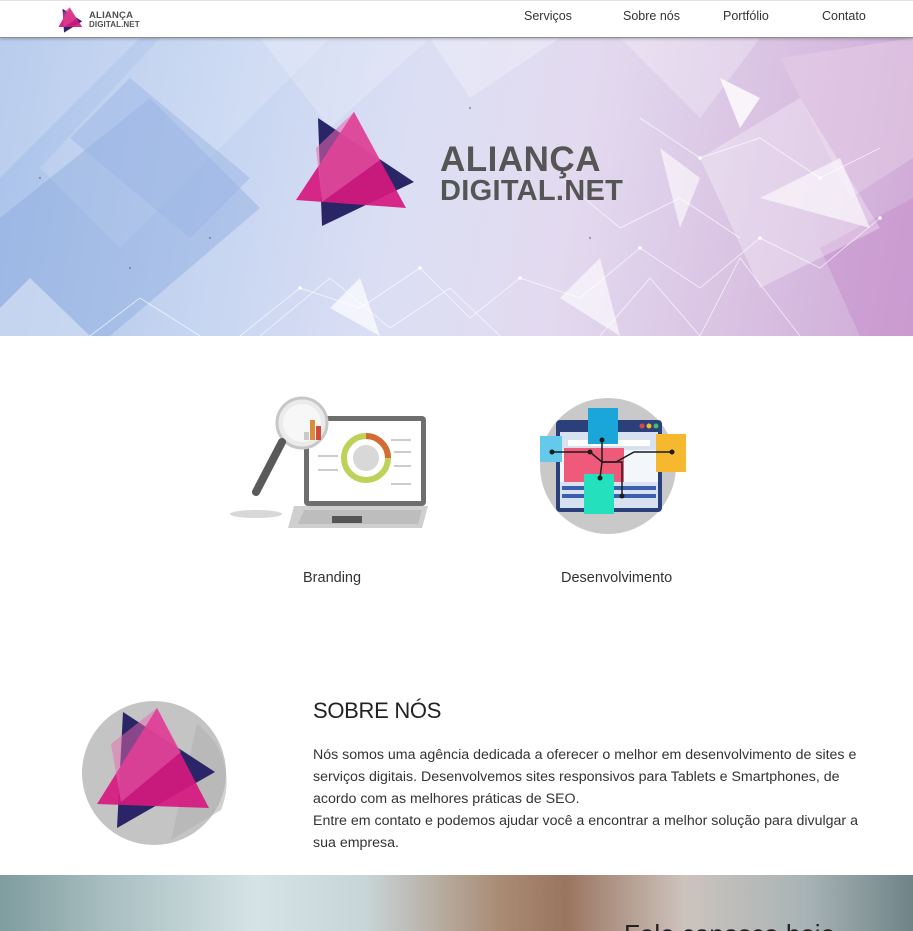  I want to click on service-branding-label: Branding, so click(332, 578).